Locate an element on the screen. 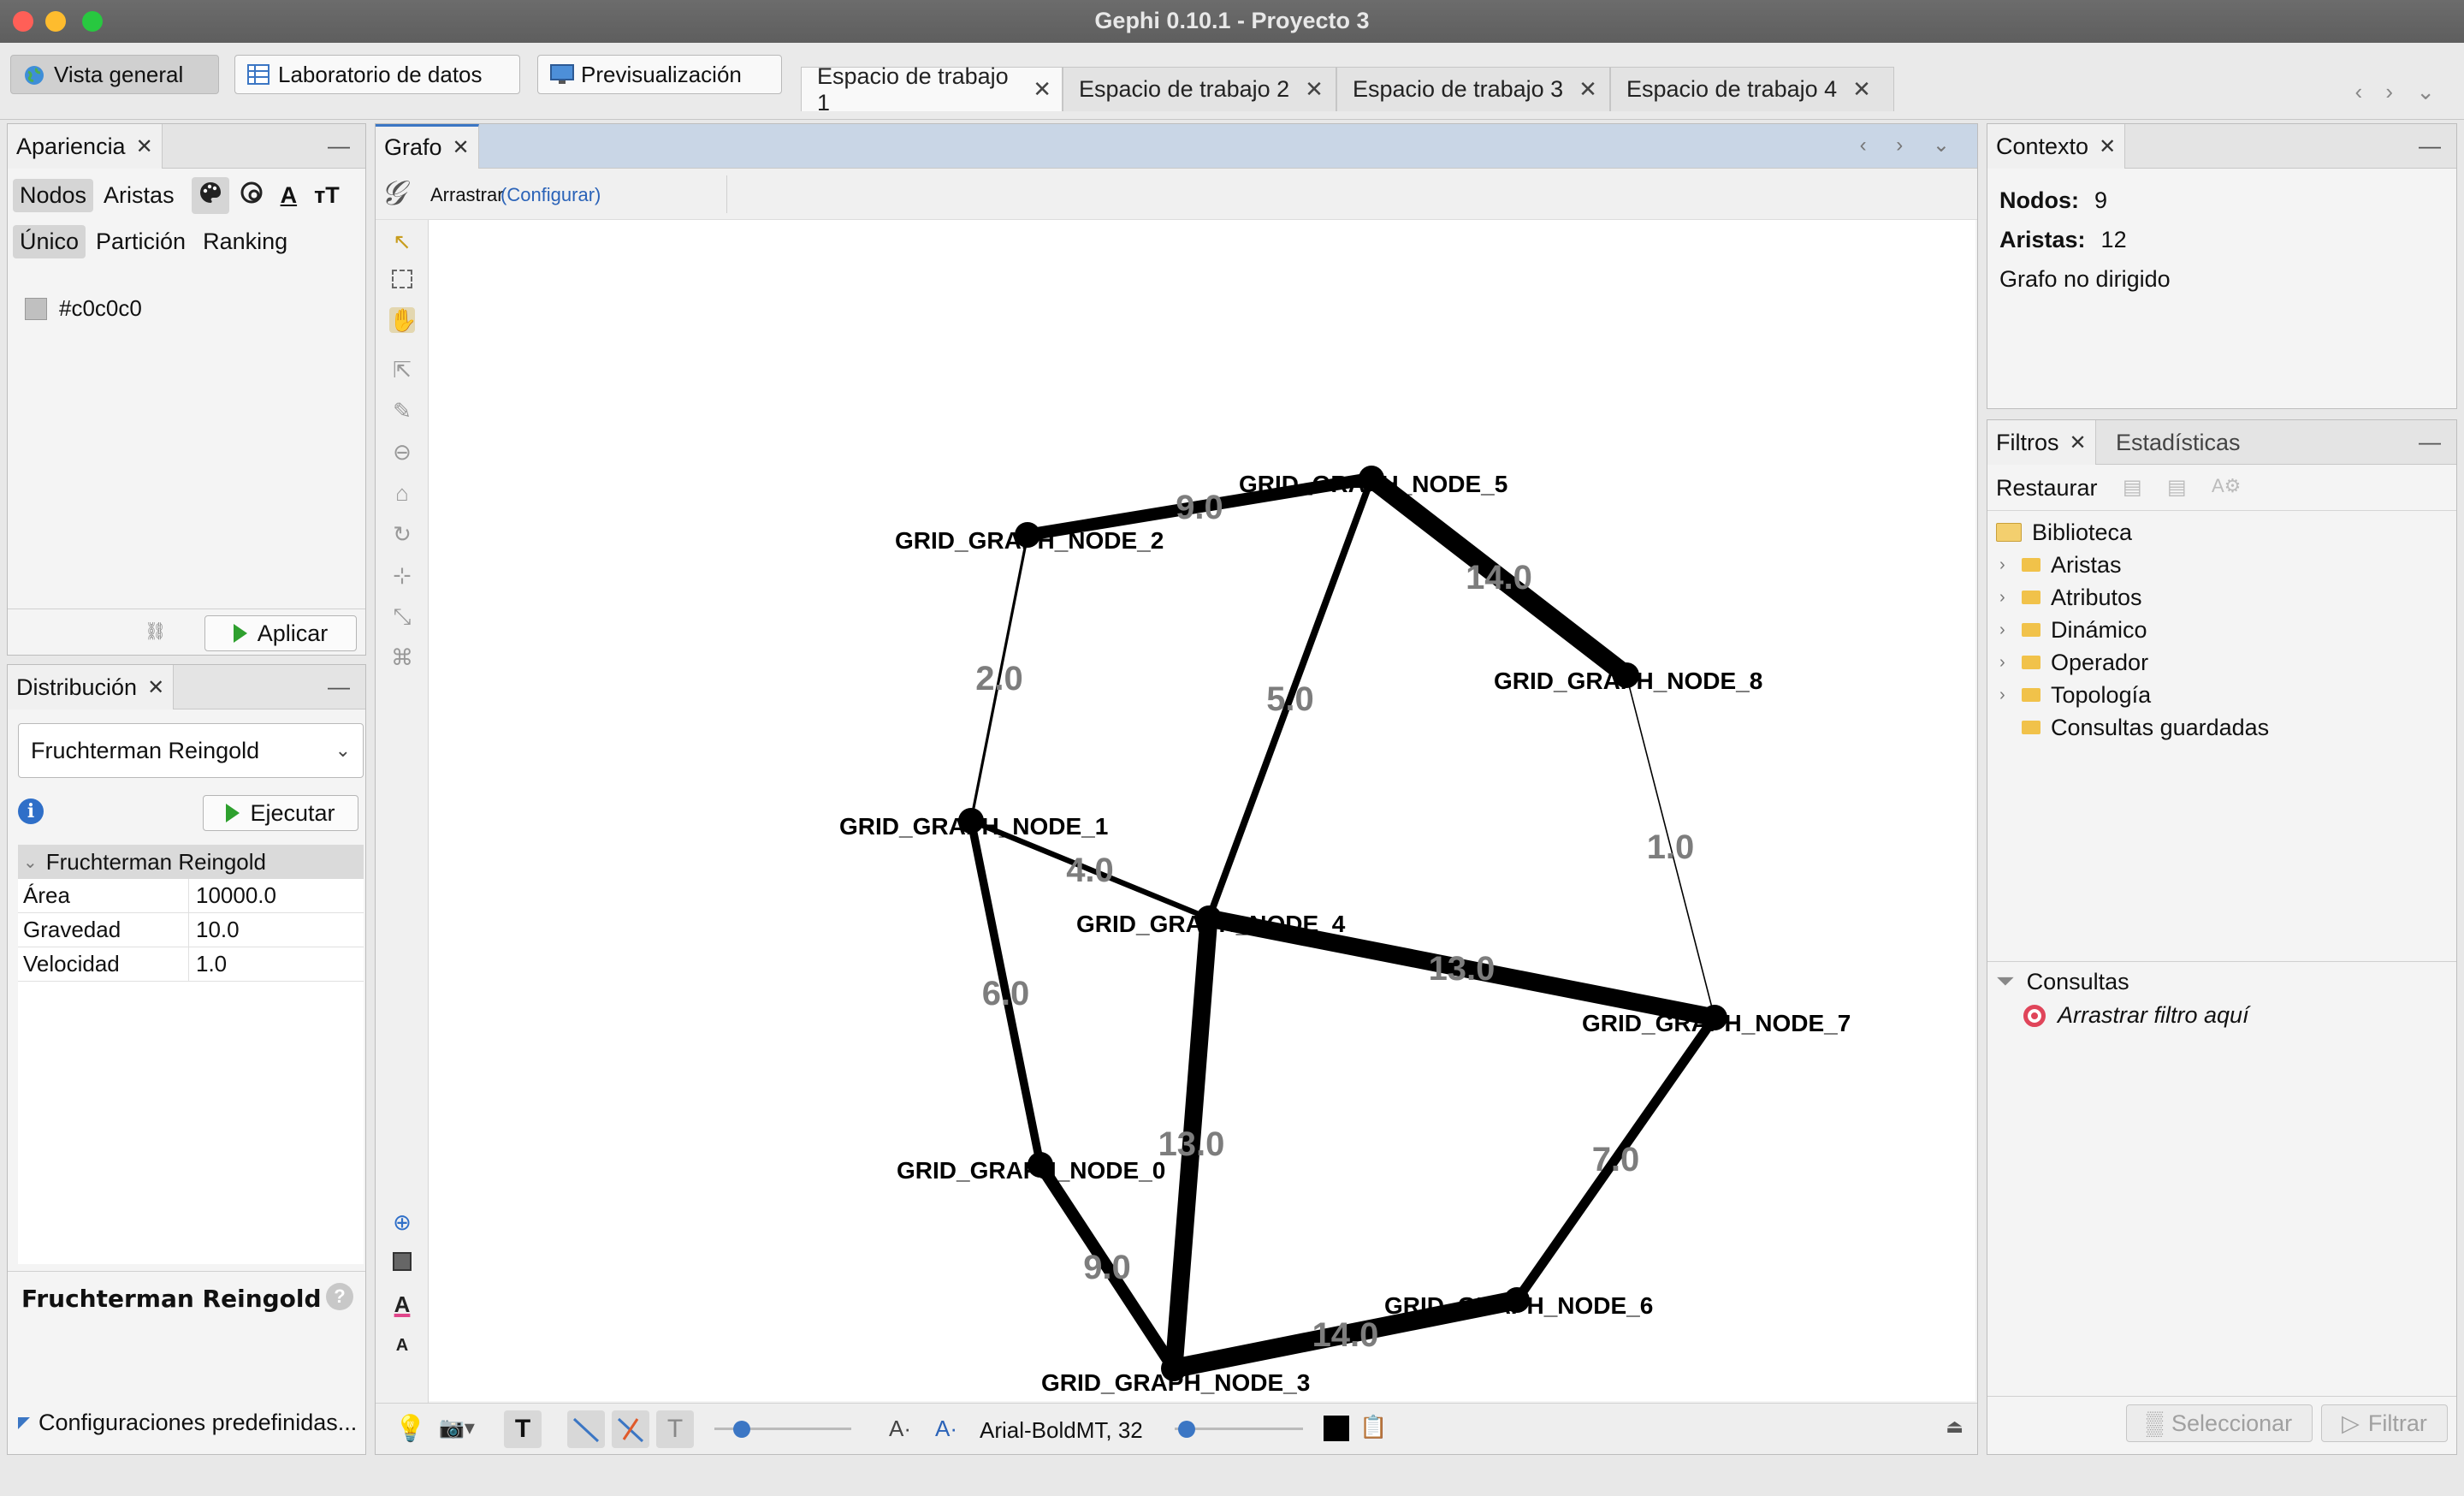 This screenshot has height=1496, width=2464. filter-settings-icon: A⚙ is located at coordinates (2226, 486).